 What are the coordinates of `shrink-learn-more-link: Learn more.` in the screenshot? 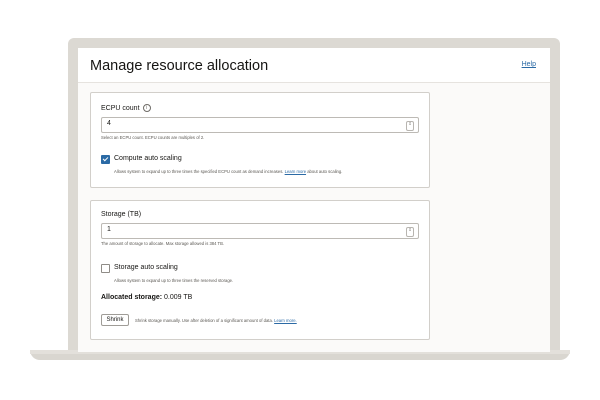 It's located at (285, 320).